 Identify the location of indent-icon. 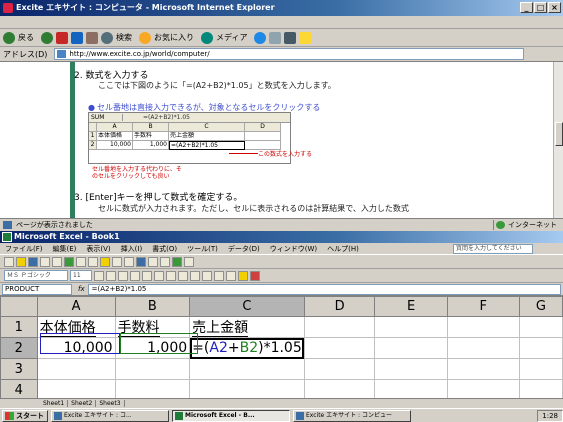
(219, 275).